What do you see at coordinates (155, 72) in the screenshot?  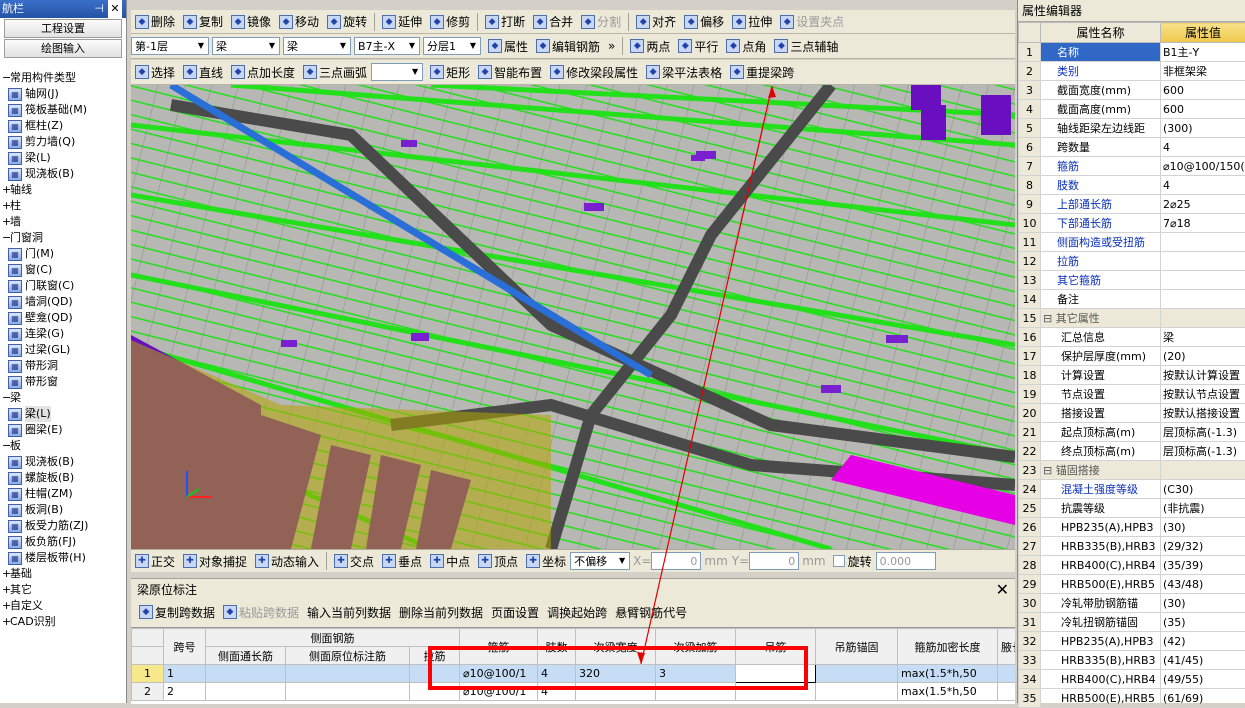 I see `toolbar3-button-0: ◆选择` at bounding box center [155, 72].